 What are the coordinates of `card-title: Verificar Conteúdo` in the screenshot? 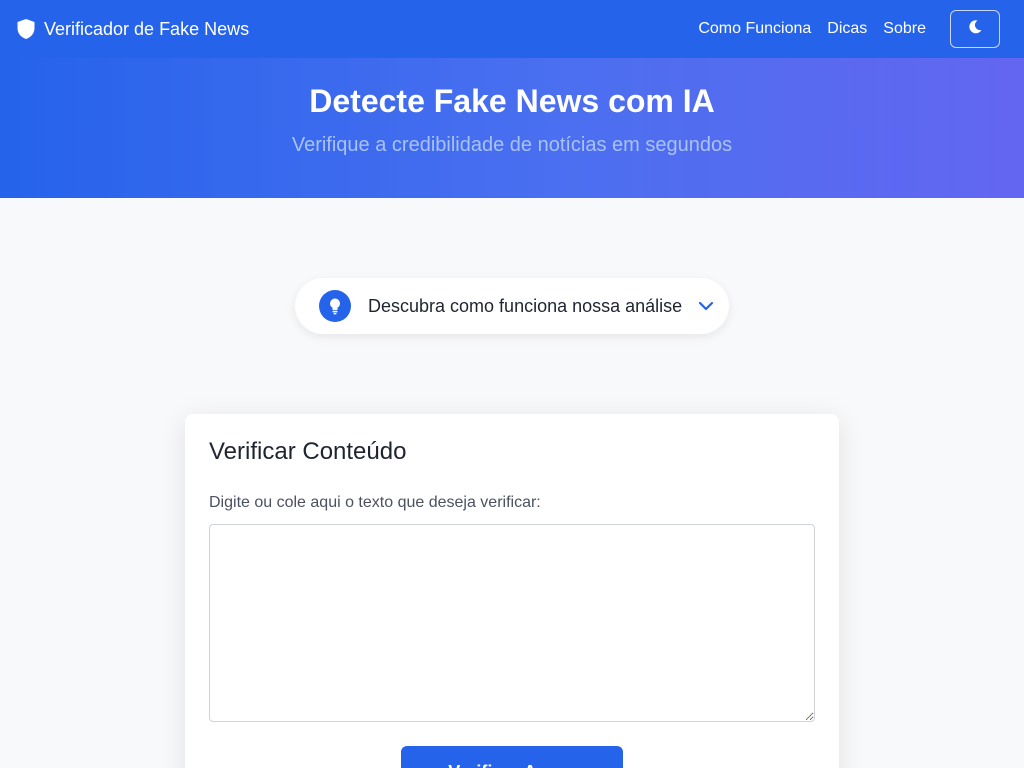 It's located at (308, 451).